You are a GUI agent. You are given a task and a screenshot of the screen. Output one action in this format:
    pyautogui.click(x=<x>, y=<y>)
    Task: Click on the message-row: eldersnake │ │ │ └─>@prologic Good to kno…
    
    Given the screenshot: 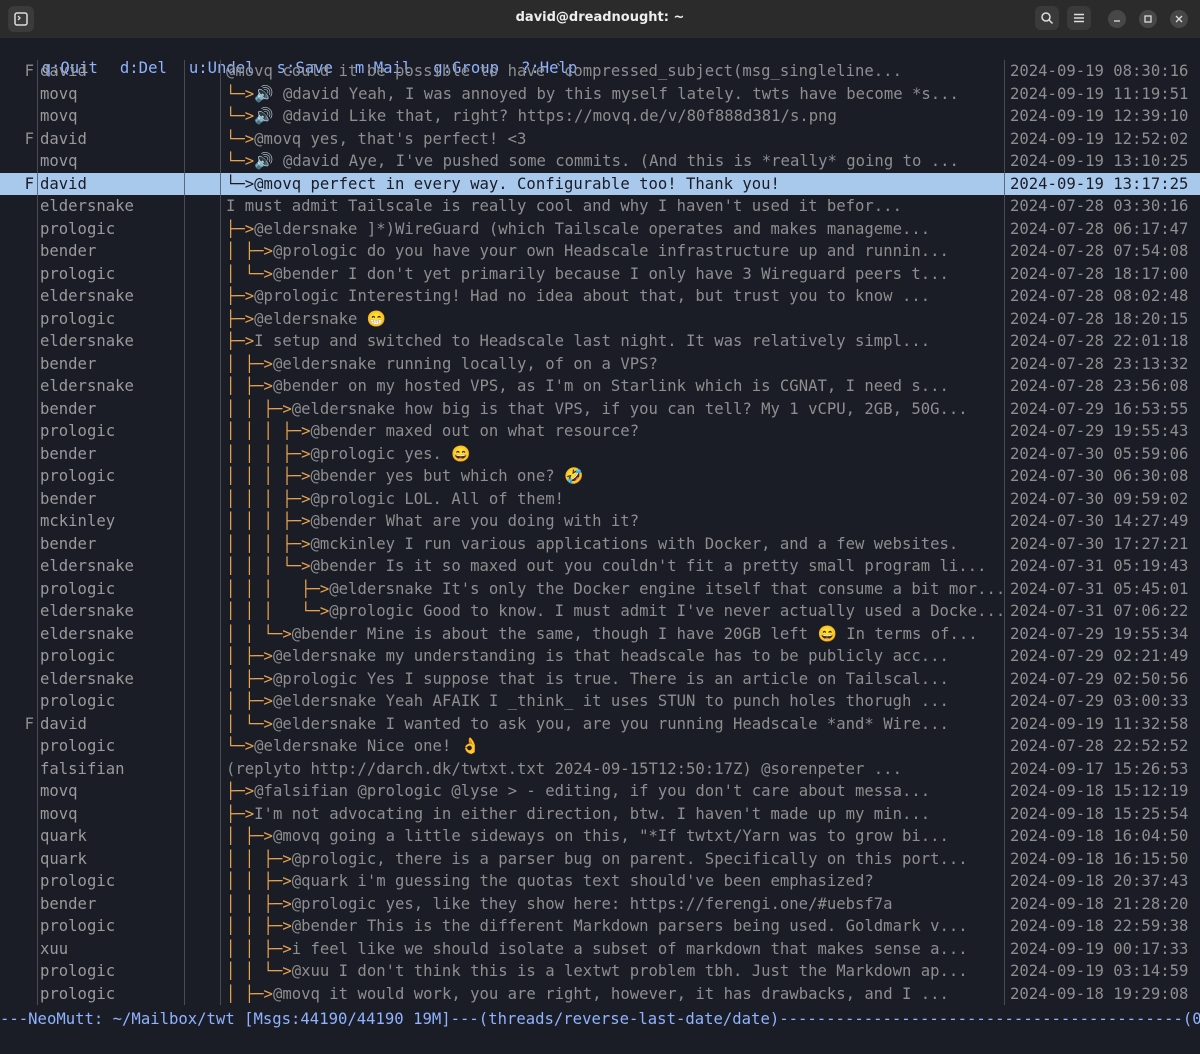 What is the action you would take?
    pyautogui.click(x=600, y=611)
    